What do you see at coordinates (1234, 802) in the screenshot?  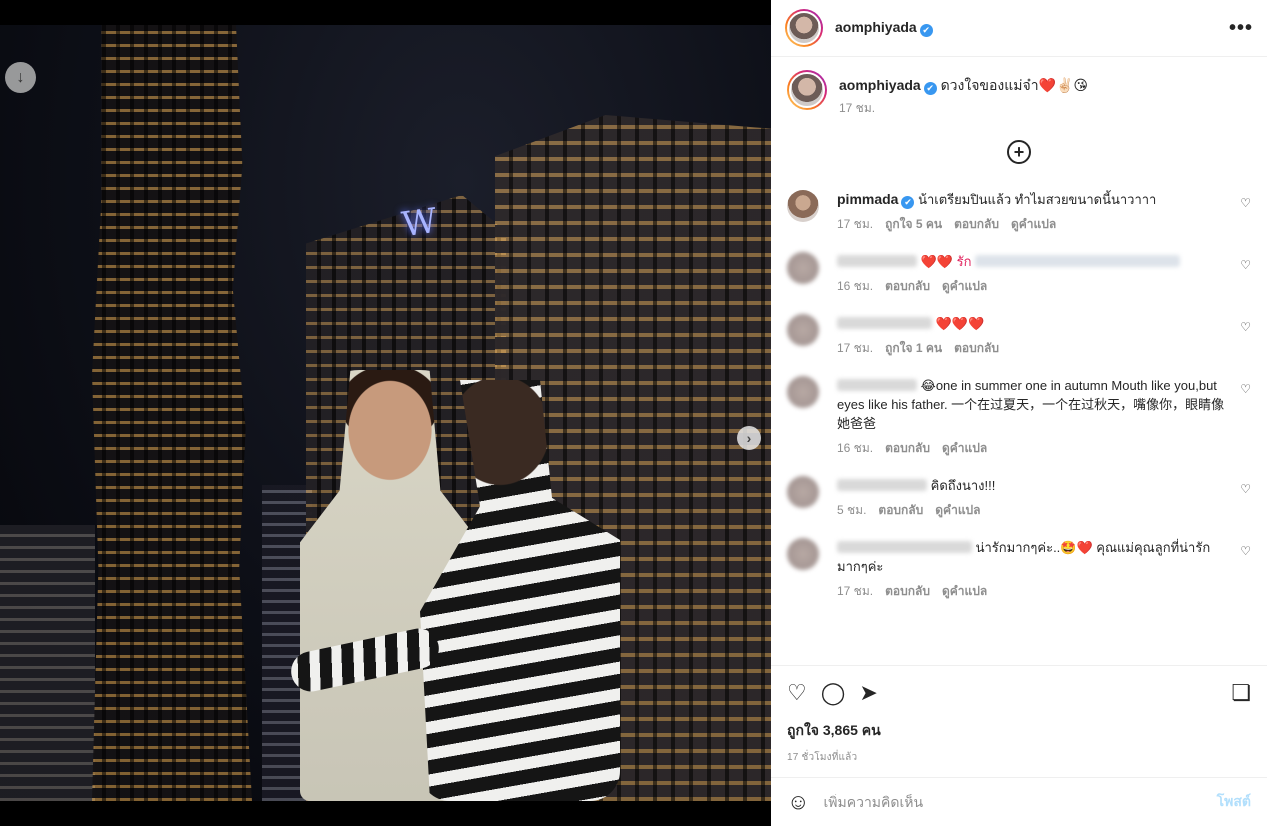 I see `post-comment-button: โพสต์` at bounding box center [1234, 802].